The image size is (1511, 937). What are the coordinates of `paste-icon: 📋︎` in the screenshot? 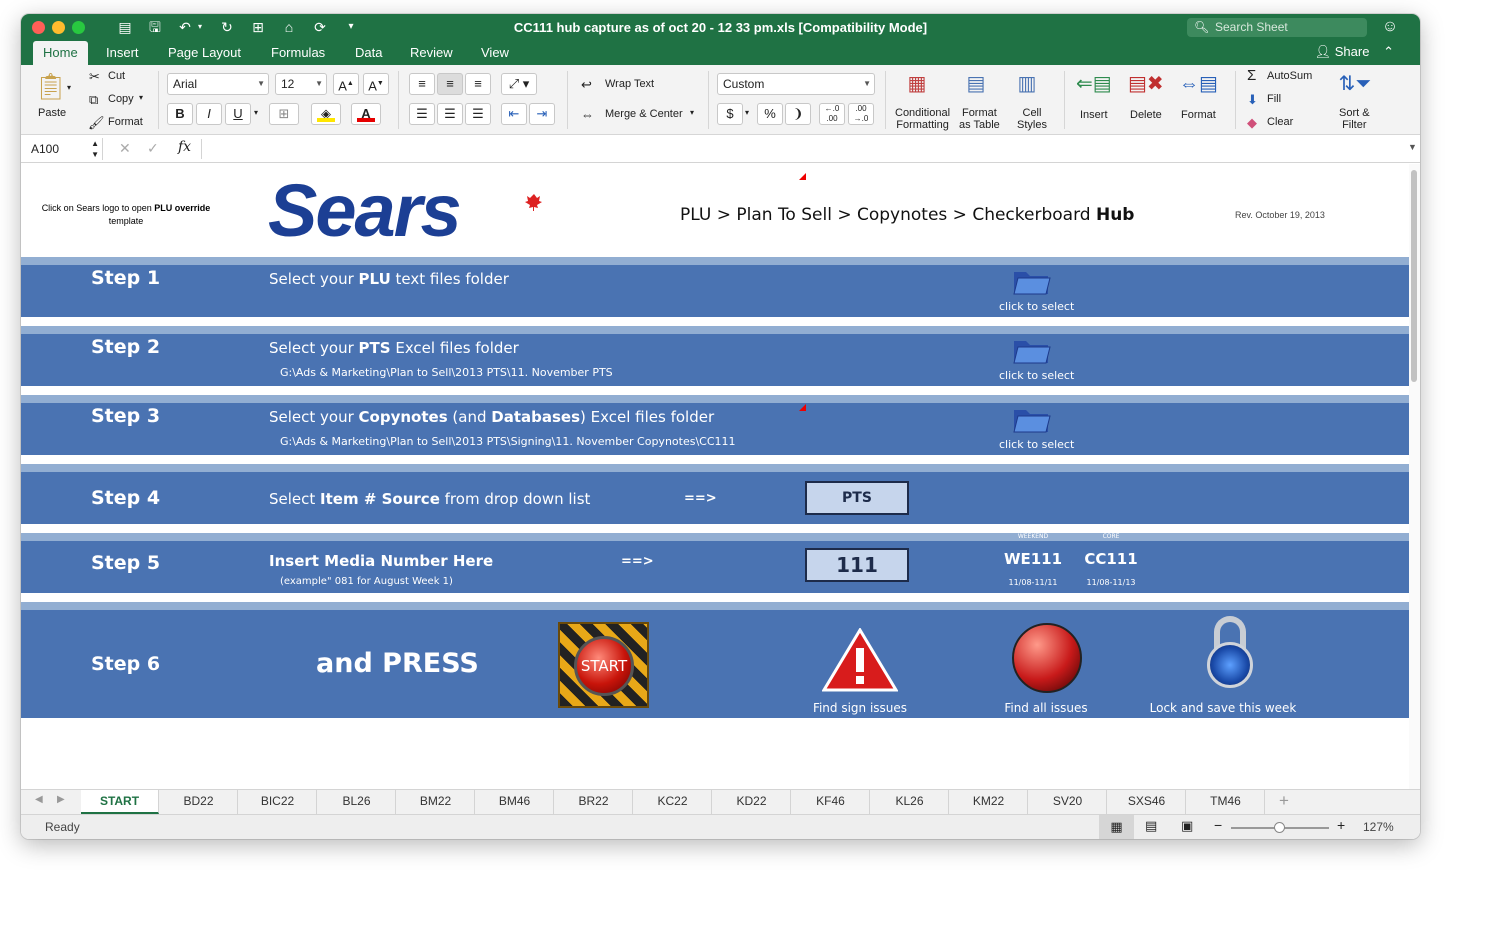 It's located at (50, 86).